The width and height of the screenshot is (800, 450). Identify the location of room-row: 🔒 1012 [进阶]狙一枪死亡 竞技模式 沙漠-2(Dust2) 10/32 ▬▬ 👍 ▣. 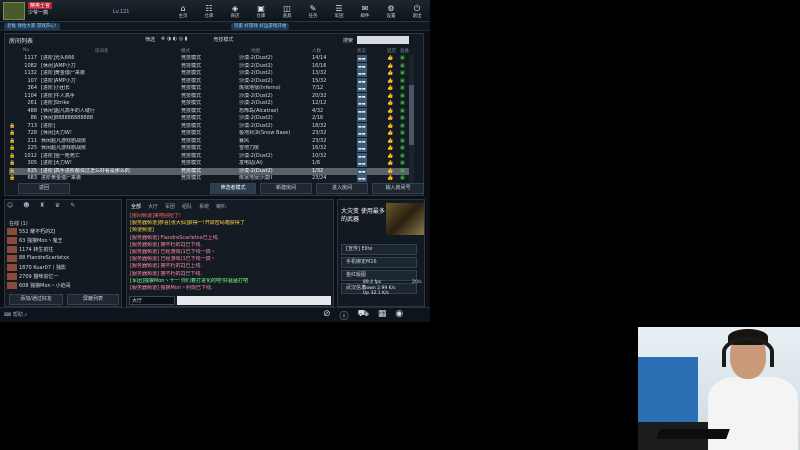
(209, 156).